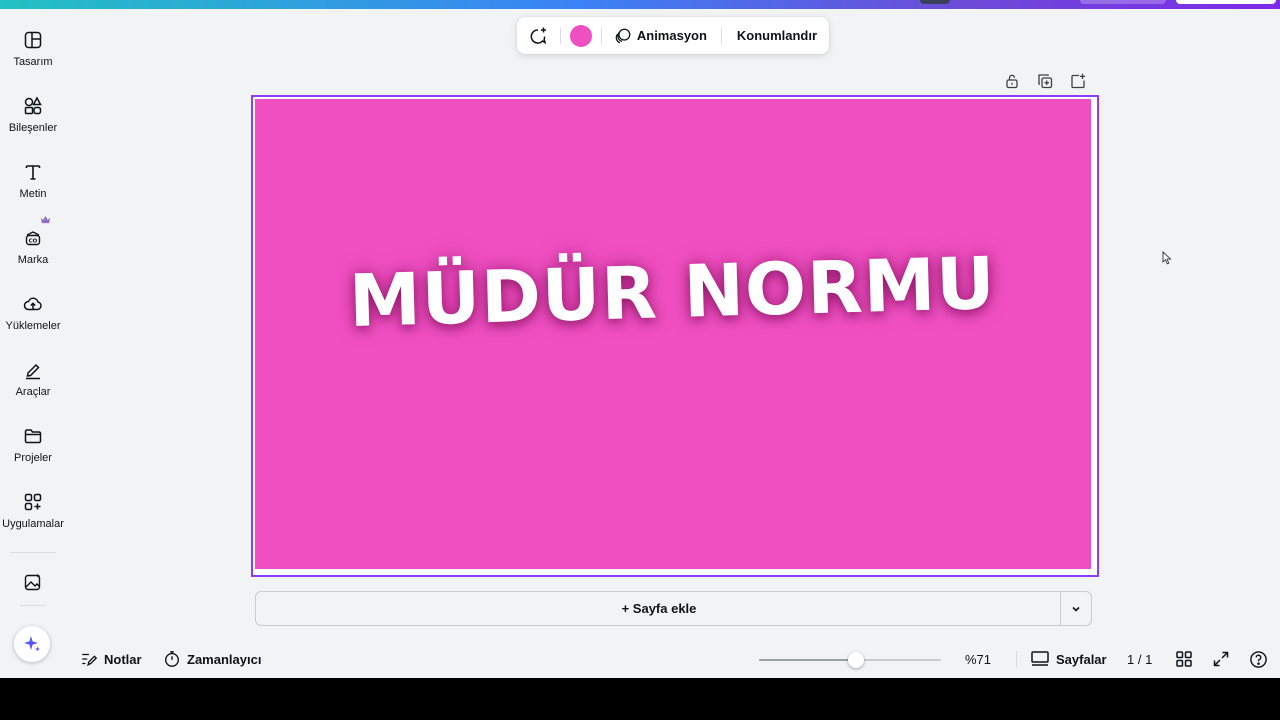  Describe the element at coordinates (640, 699) in the screenshot. I see `letterbox-bar` at that location.